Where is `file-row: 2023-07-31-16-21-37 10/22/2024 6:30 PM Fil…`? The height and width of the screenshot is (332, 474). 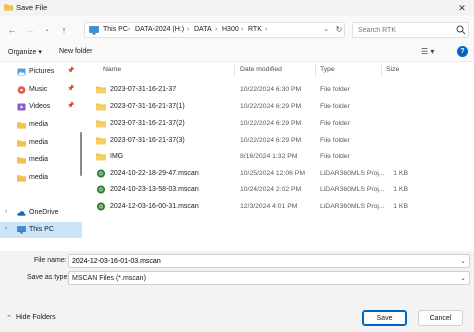
file-row: 2023-07-31-16-21-37 10/22/2024 6:30 PM Fil… is located at coordinates (280, 90).